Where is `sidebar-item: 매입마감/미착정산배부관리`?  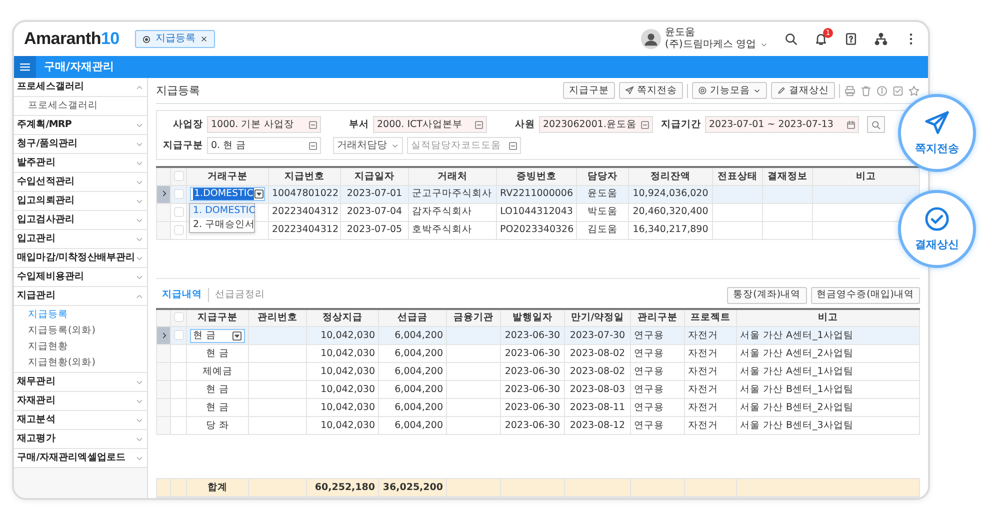 sidebar-item: 매입마감/미착정산배부관리 is located at coordinates (80, 258).